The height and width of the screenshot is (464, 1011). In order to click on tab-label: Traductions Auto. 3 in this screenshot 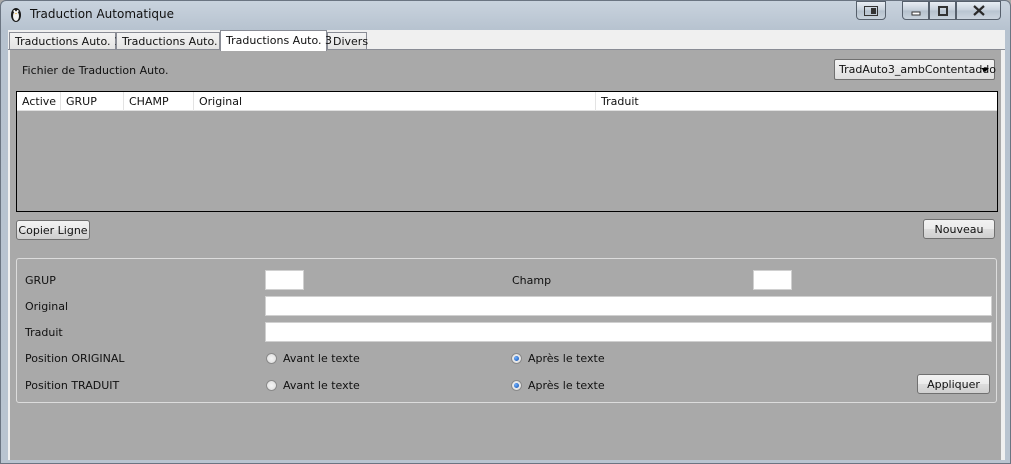, I will do `click(279, 40)`.